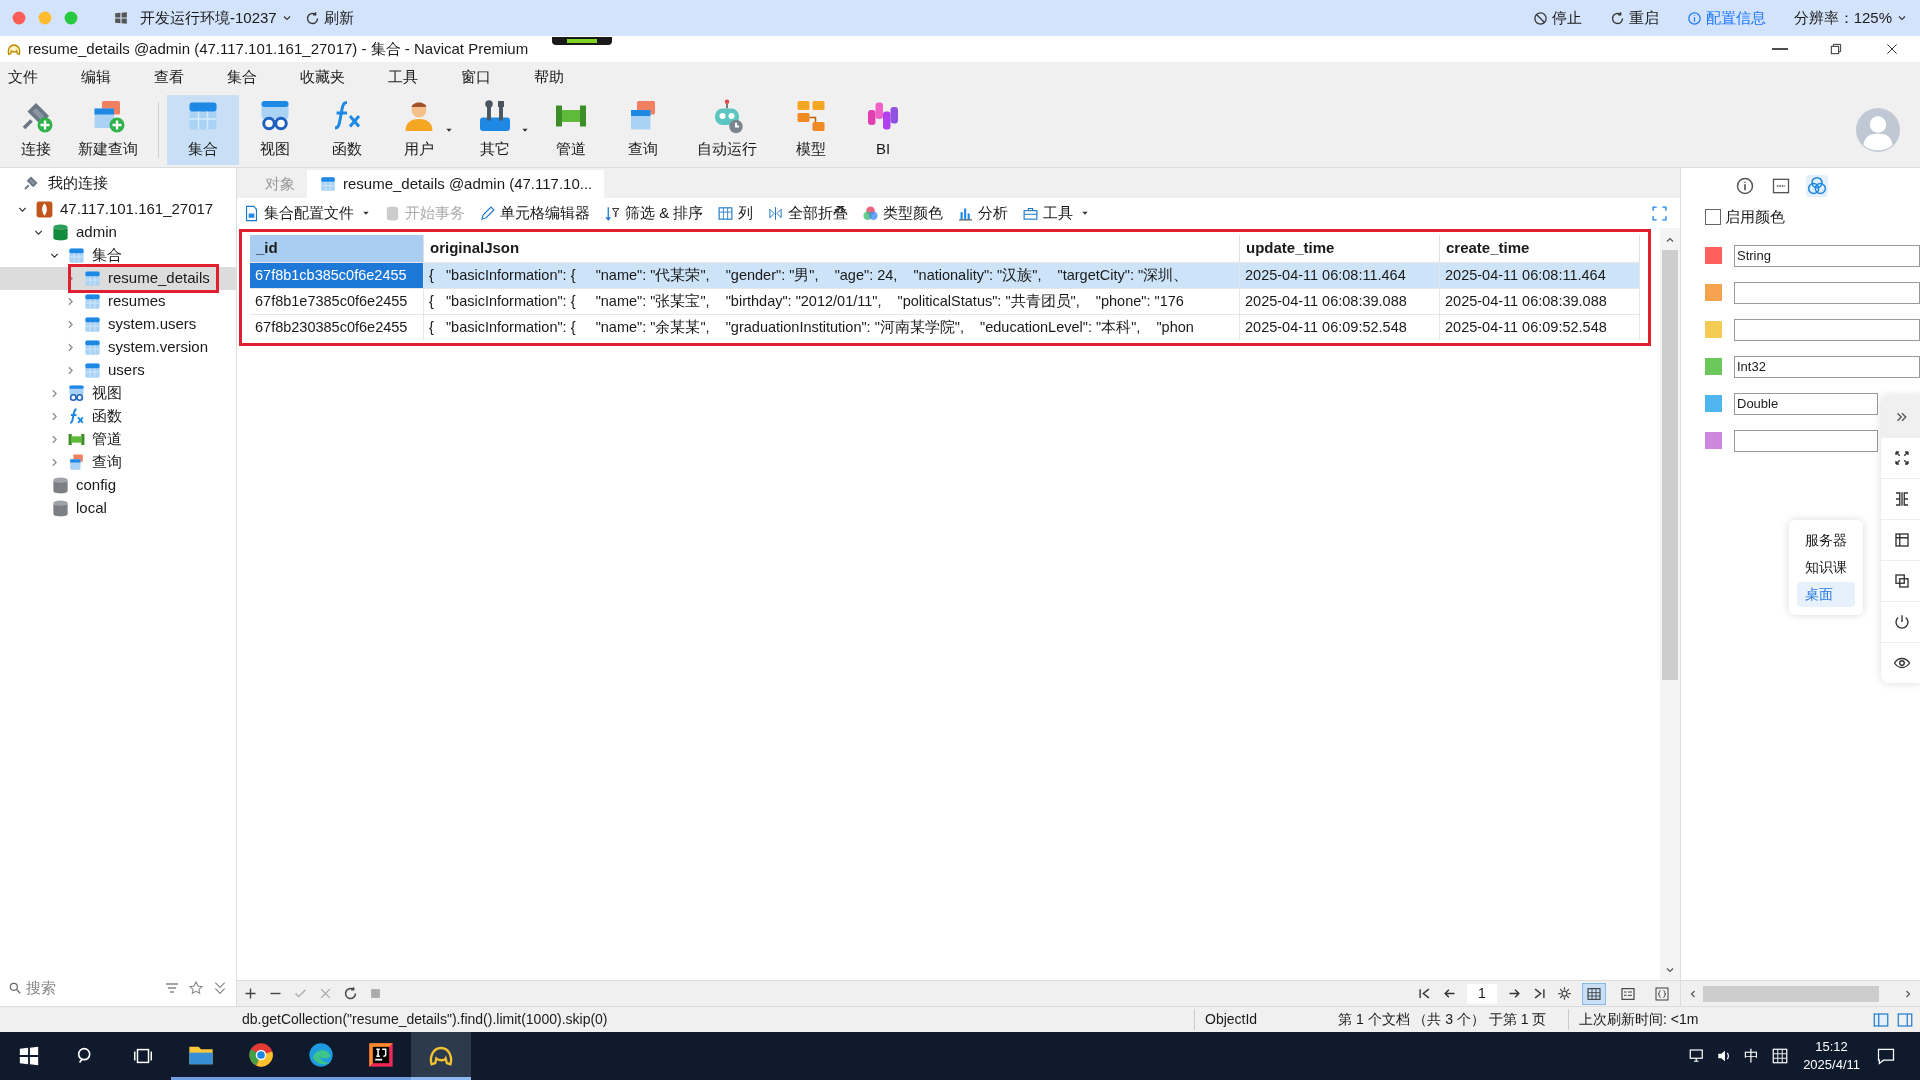  What do you see at coordinates (97, 393) in the screenshot?
I see `tree-item: 视图` at bounding box center [97, 393].